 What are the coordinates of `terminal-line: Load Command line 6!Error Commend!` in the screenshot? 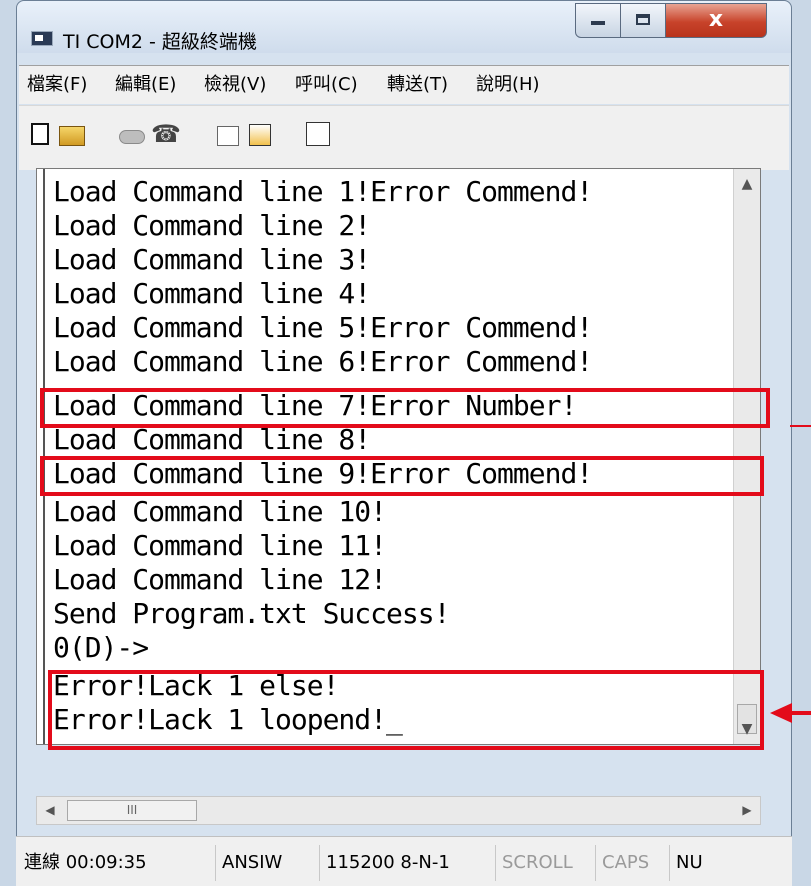 It's located at (323, 361).